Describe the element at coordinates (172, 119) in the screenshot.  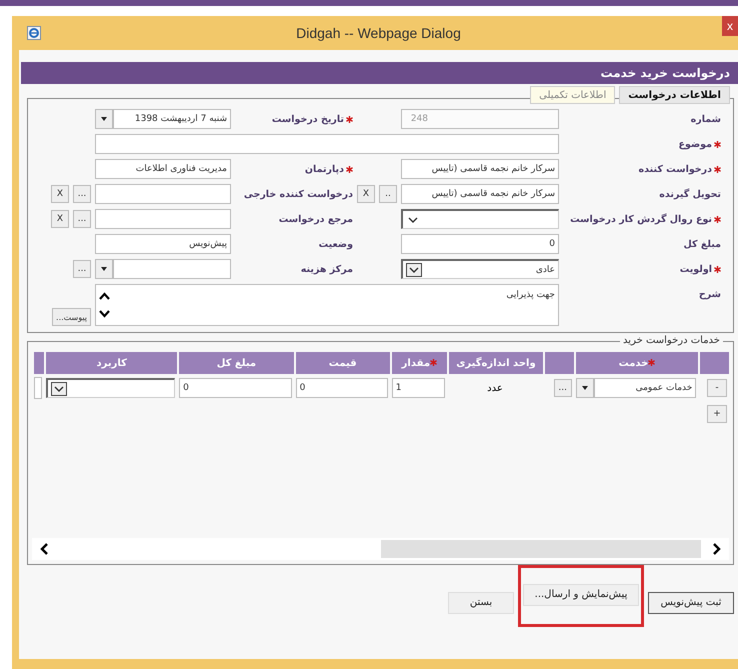
I see `date-field: شنبه 7 اردیبهشت 1398` at that location.